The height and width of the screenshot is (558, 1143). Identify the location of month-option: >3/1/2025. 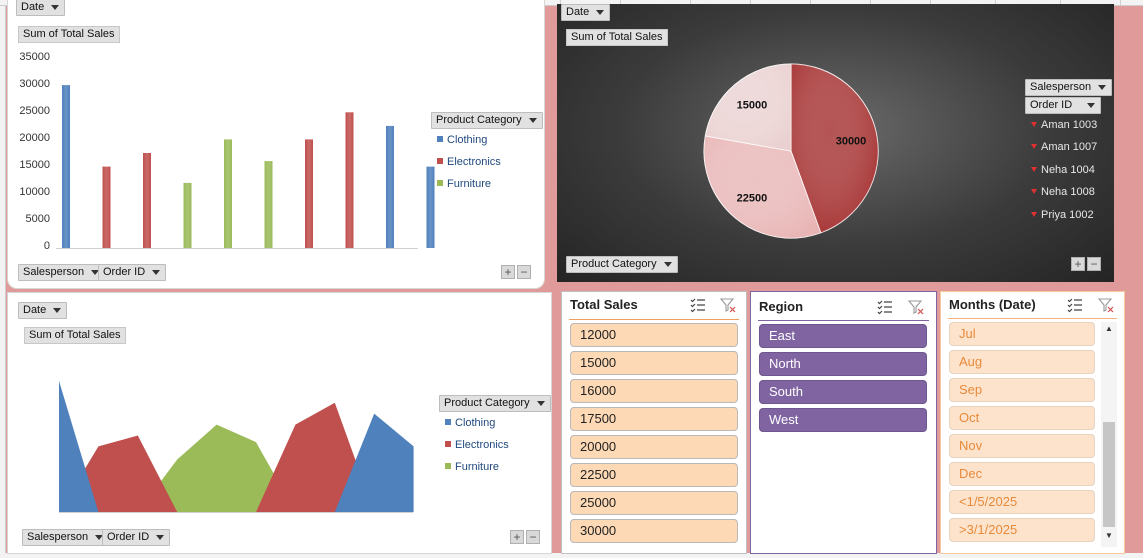
(1022, 530).